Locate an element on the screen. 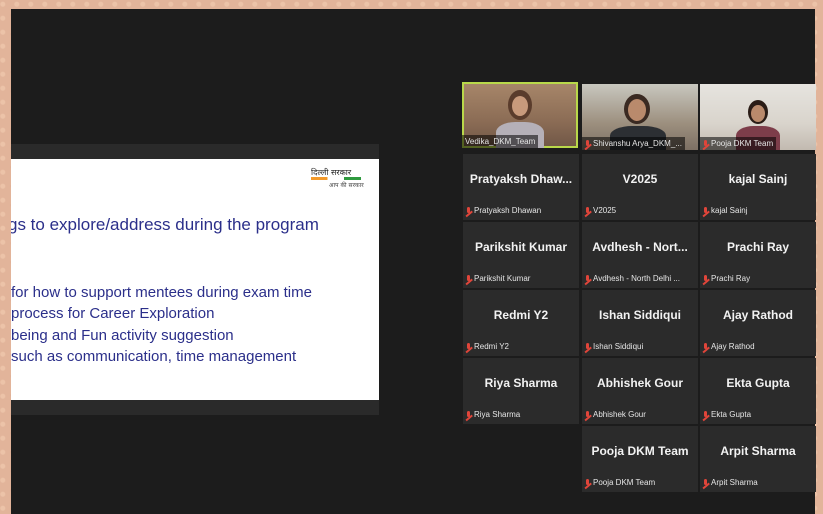 The image size is (823, 514). participant-name-tag: Ajay Rathod is located at coordinates (729, 346).